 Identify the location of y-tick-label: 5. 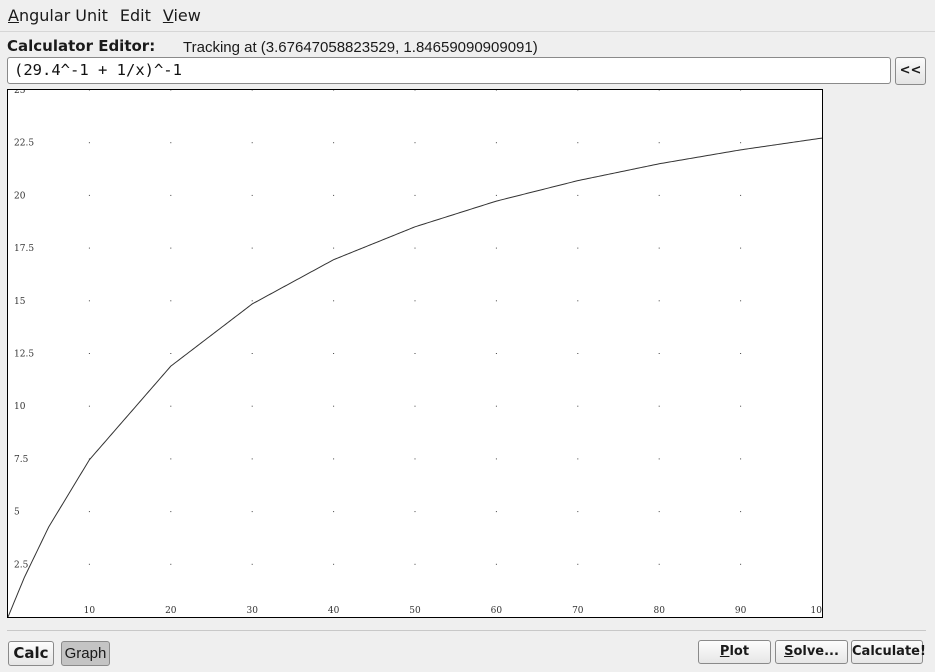
(17, 513).